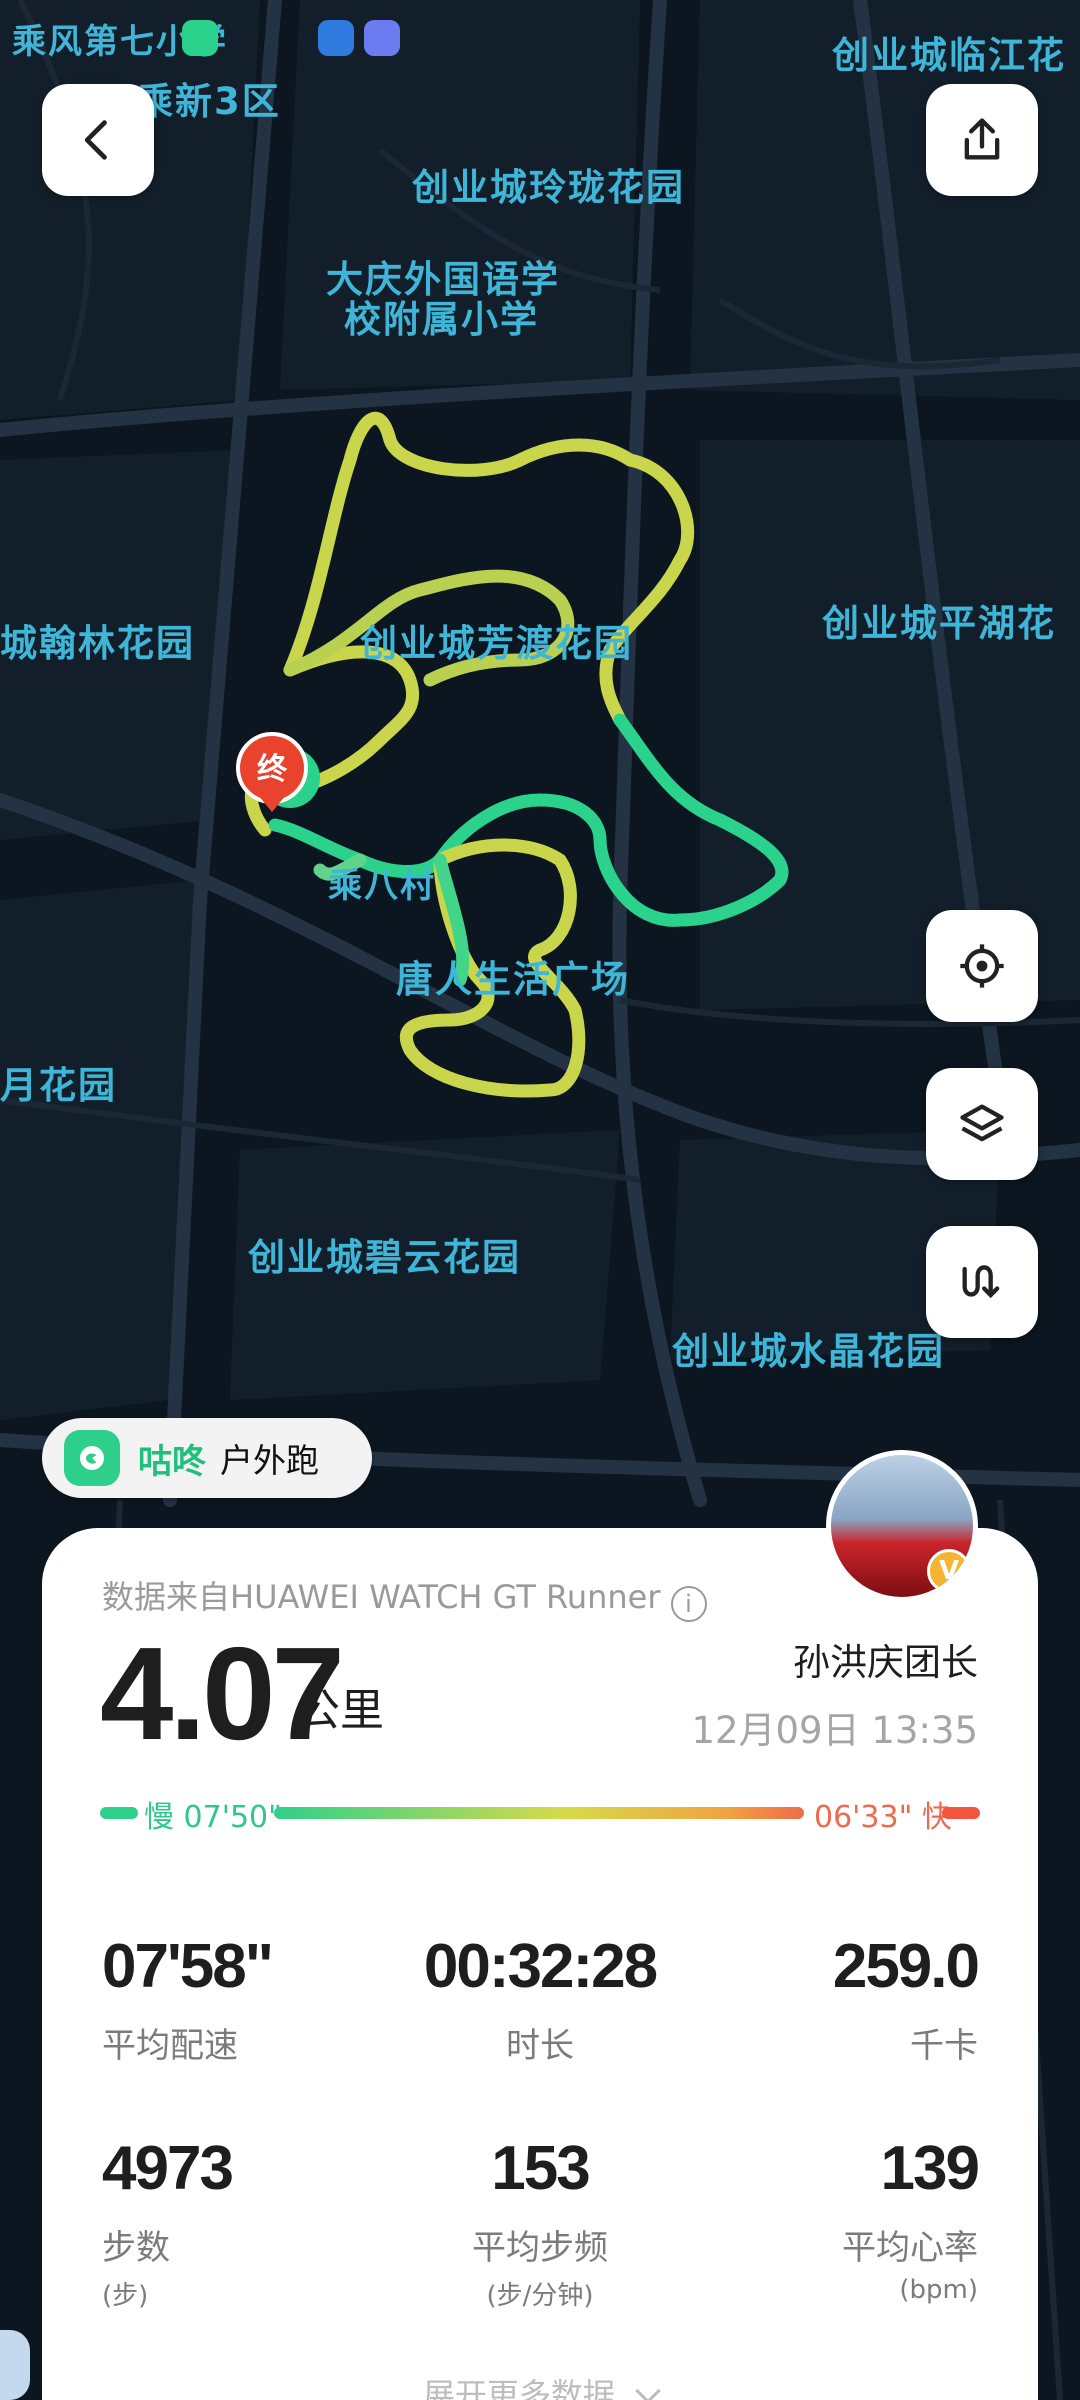  Describe the element at coordinates (834, 1730) in the screenshot. I see `activity-datetime: 12月09日 13:35` at that location.